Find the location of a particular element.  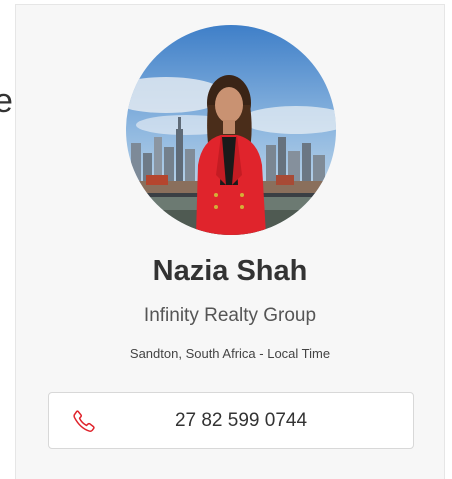

phone-number: 27 82 599 0744 is located at coordinates (241, 420).